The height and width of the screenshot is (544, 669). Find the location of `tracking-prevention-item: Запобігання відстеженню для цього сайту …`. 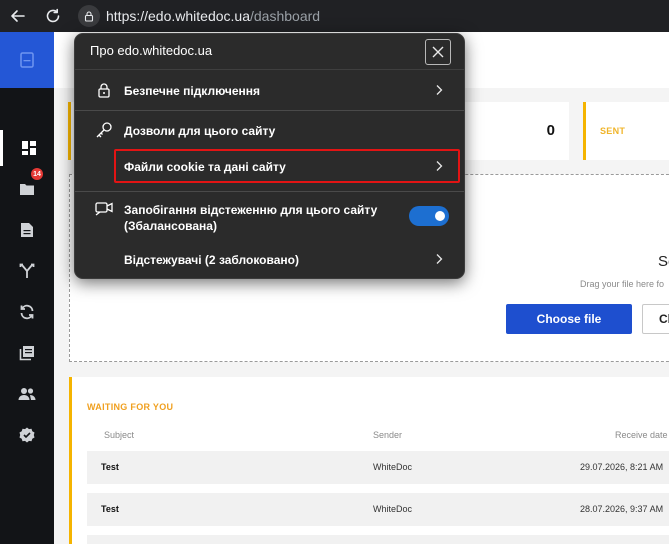

tracking-prevention-item: Запобігання відстеженню для цього сайту … is located at coordinates (269, 218).